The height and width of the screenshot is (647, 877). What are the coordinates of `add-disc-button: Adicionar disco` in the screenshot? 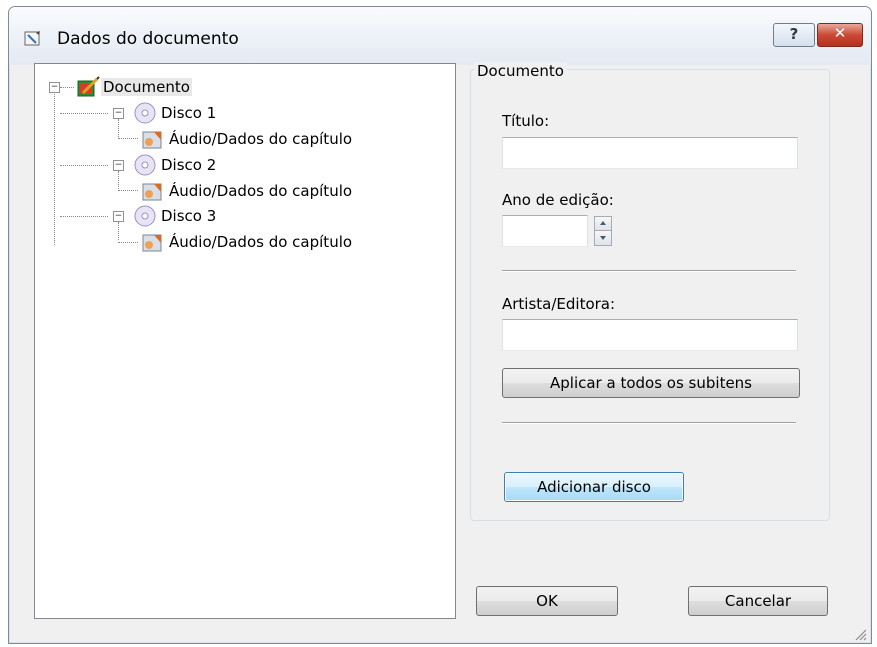 It's located at (594, 487).